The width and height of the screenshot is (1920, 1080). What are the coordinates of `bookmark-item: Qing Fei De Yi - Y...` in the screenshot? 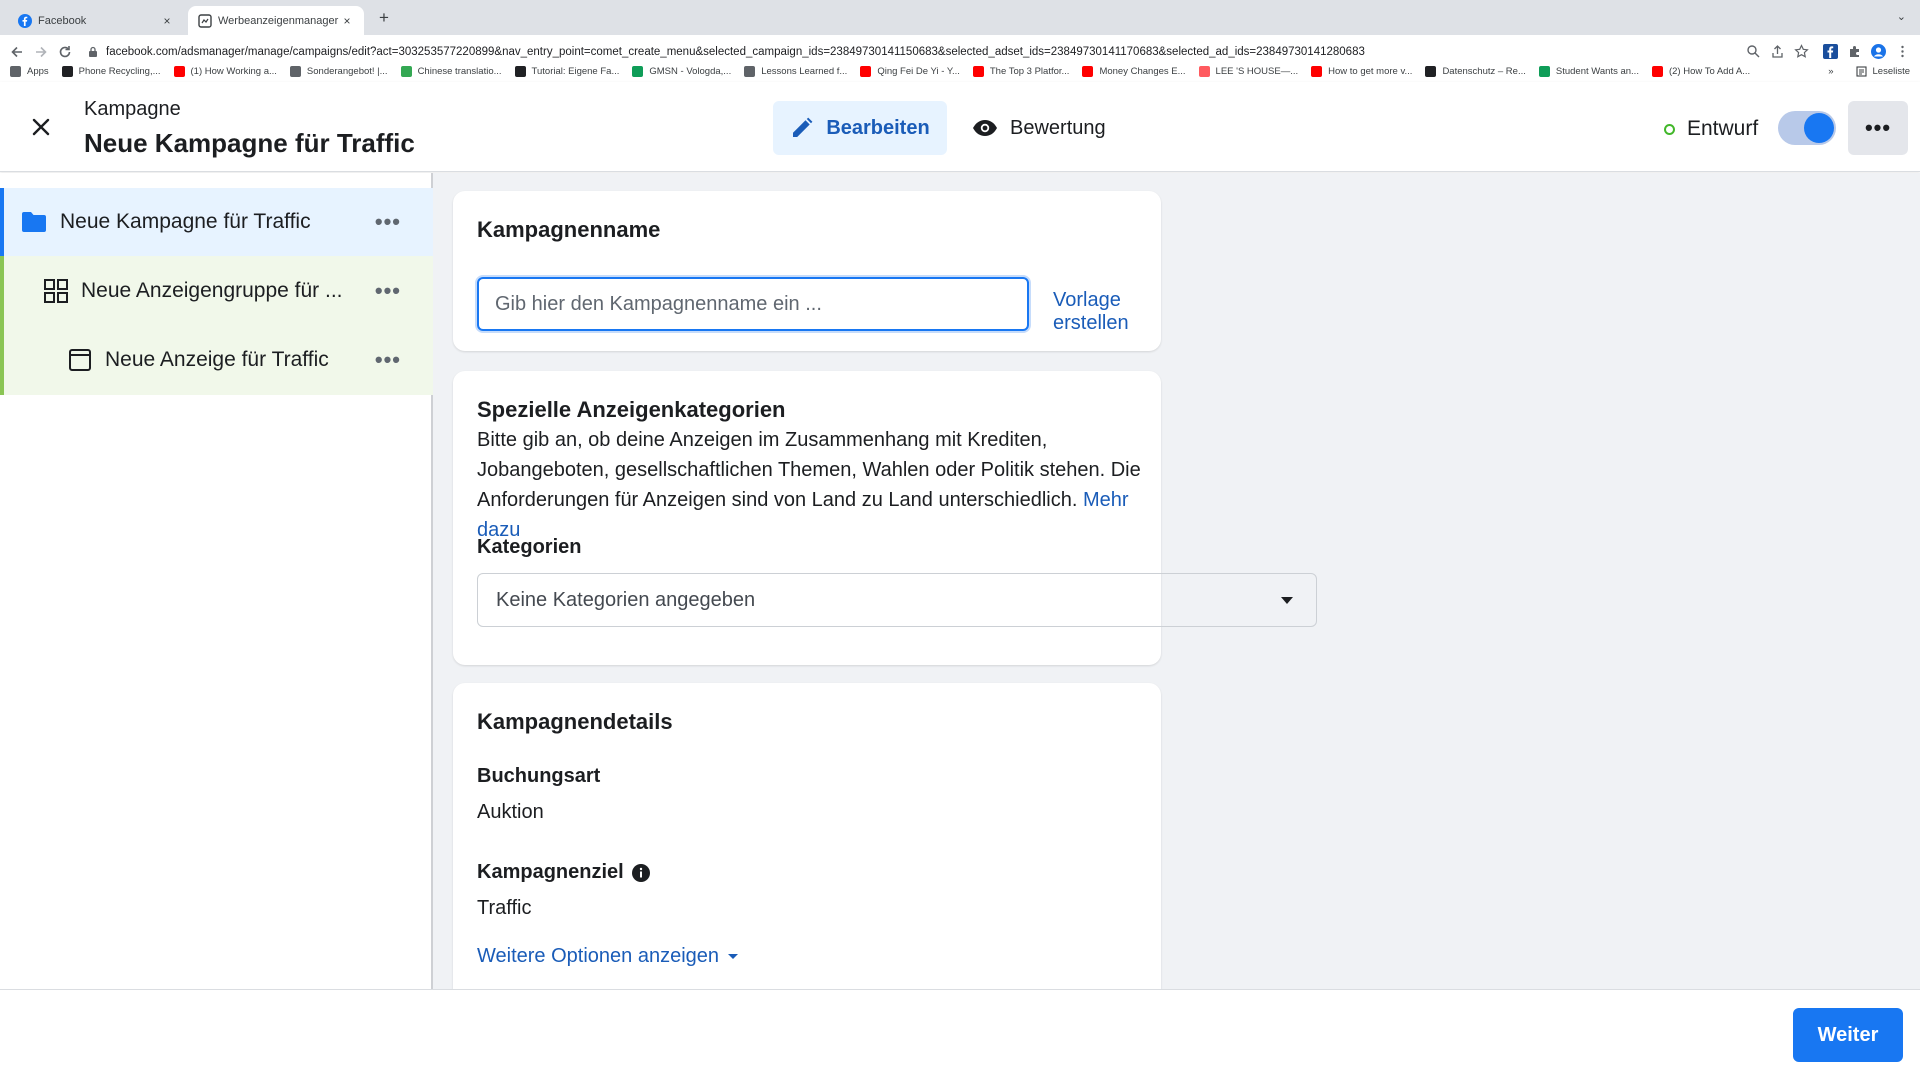 It's located at (910, 71).